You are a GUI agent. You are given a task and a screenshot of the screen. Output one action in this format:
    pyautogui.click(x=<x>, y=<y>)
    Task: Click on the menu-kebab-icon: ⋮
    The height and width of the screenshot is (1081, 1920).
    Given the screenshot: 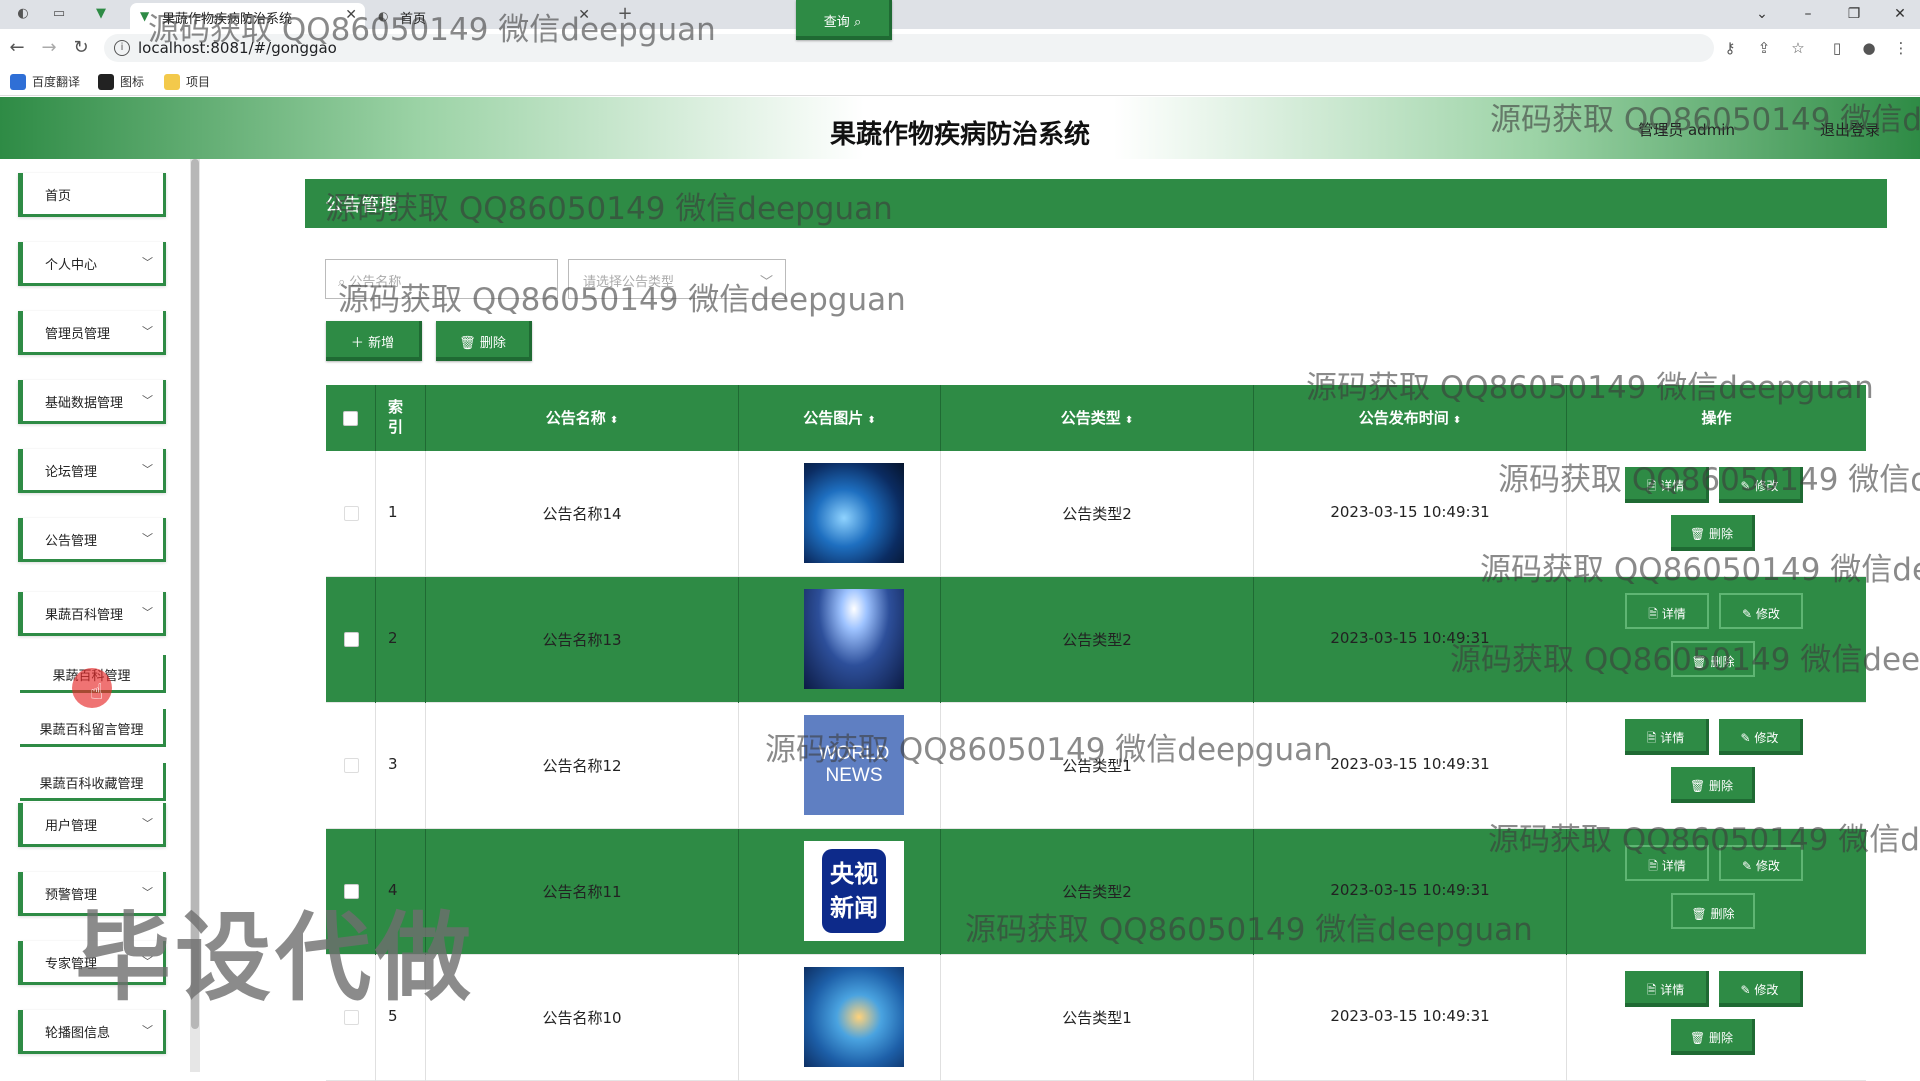 What is the action you would take?
    pyautogui.click(x=1901, y=48)
    